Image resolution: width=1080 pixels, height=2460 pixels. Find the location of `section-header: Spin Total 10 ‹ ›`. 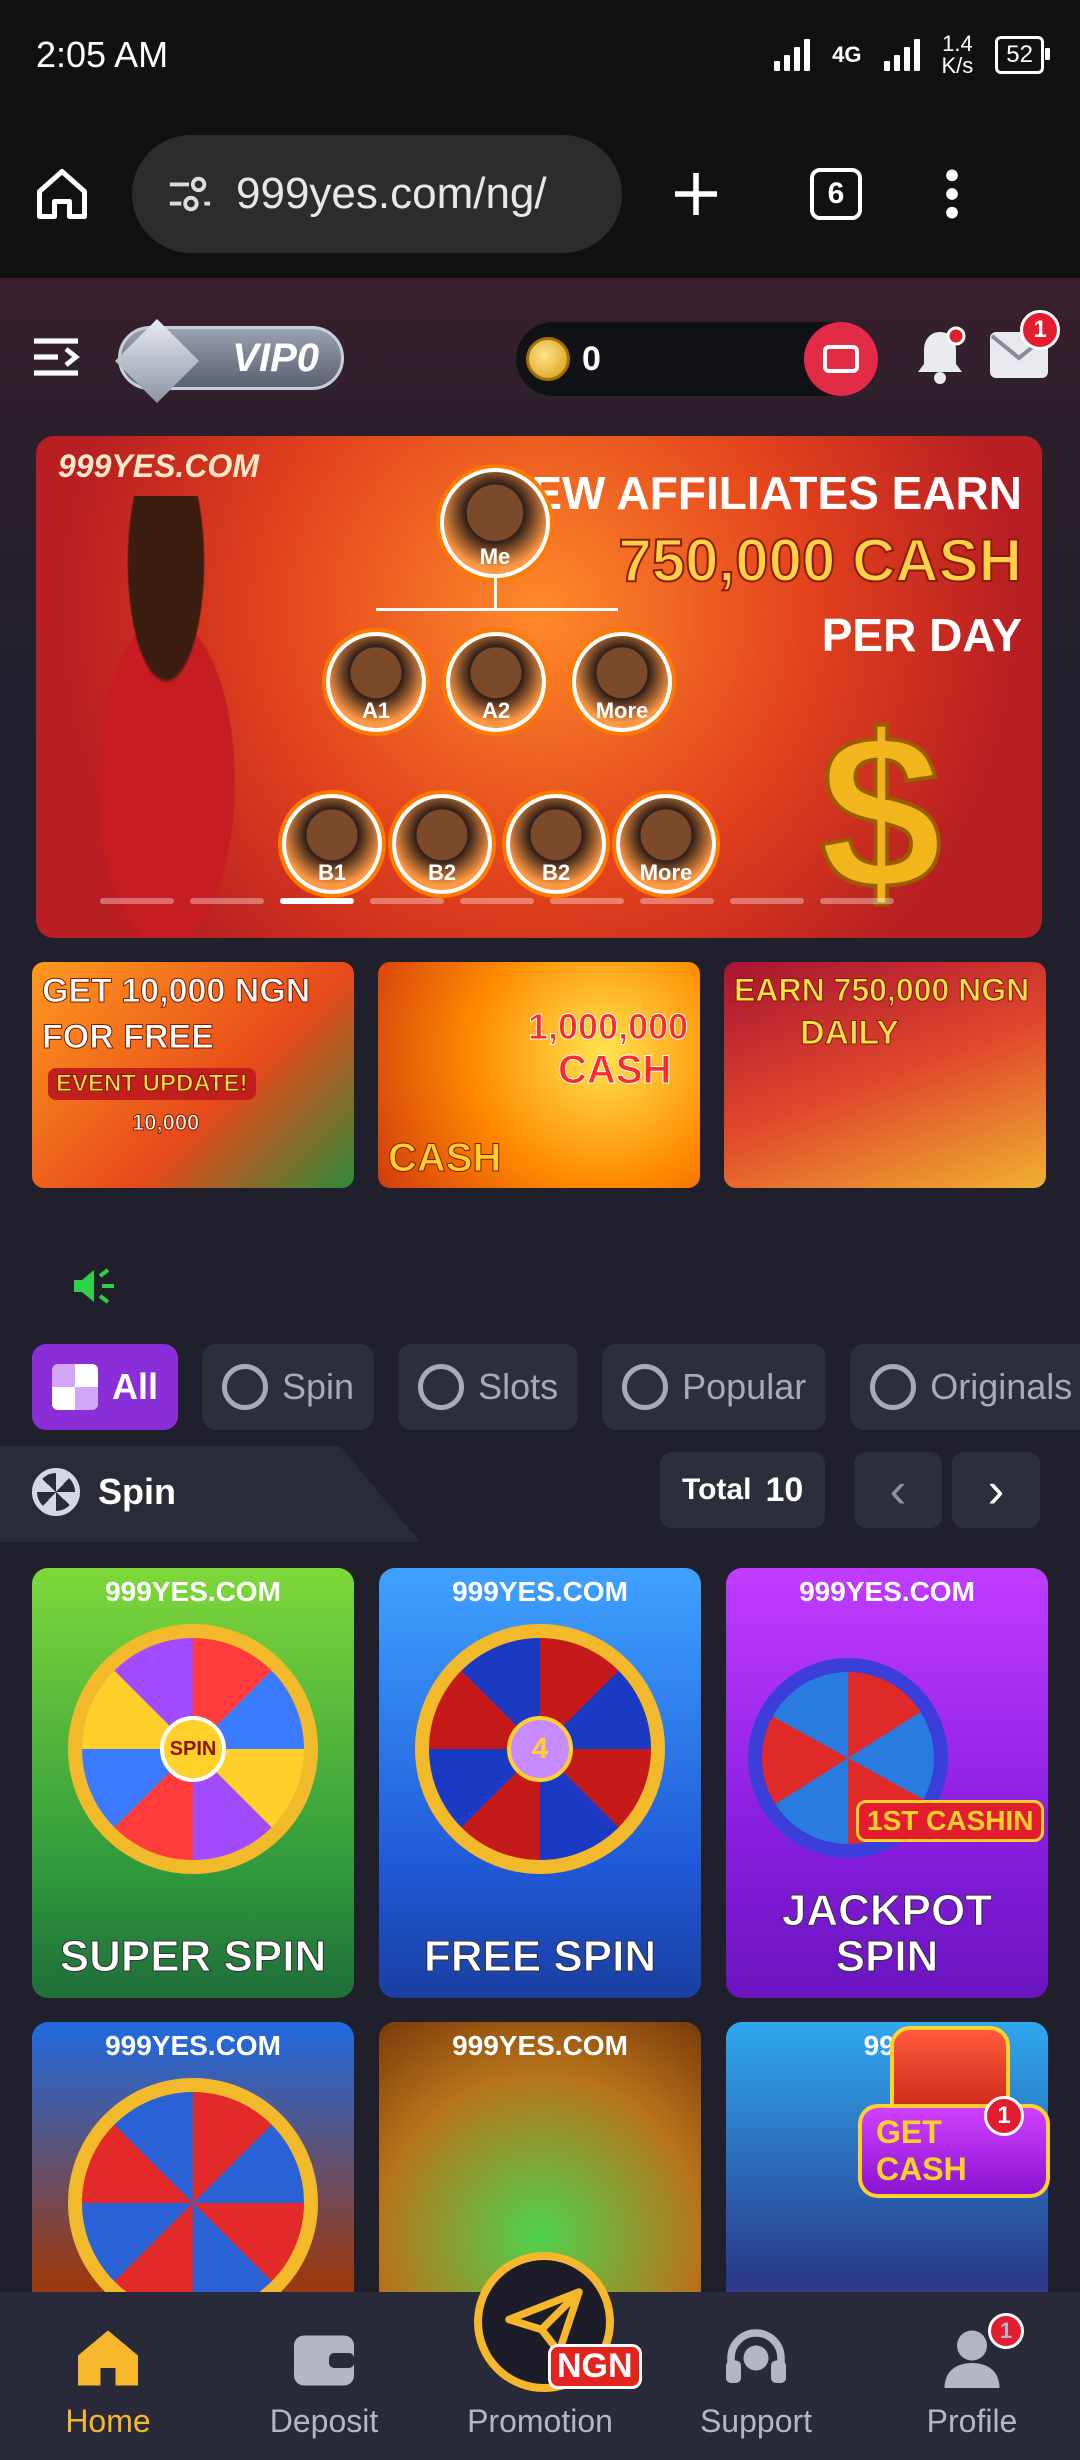

section-header: Spin Total 10 ‹ › is located at coordinates (540, 1494).